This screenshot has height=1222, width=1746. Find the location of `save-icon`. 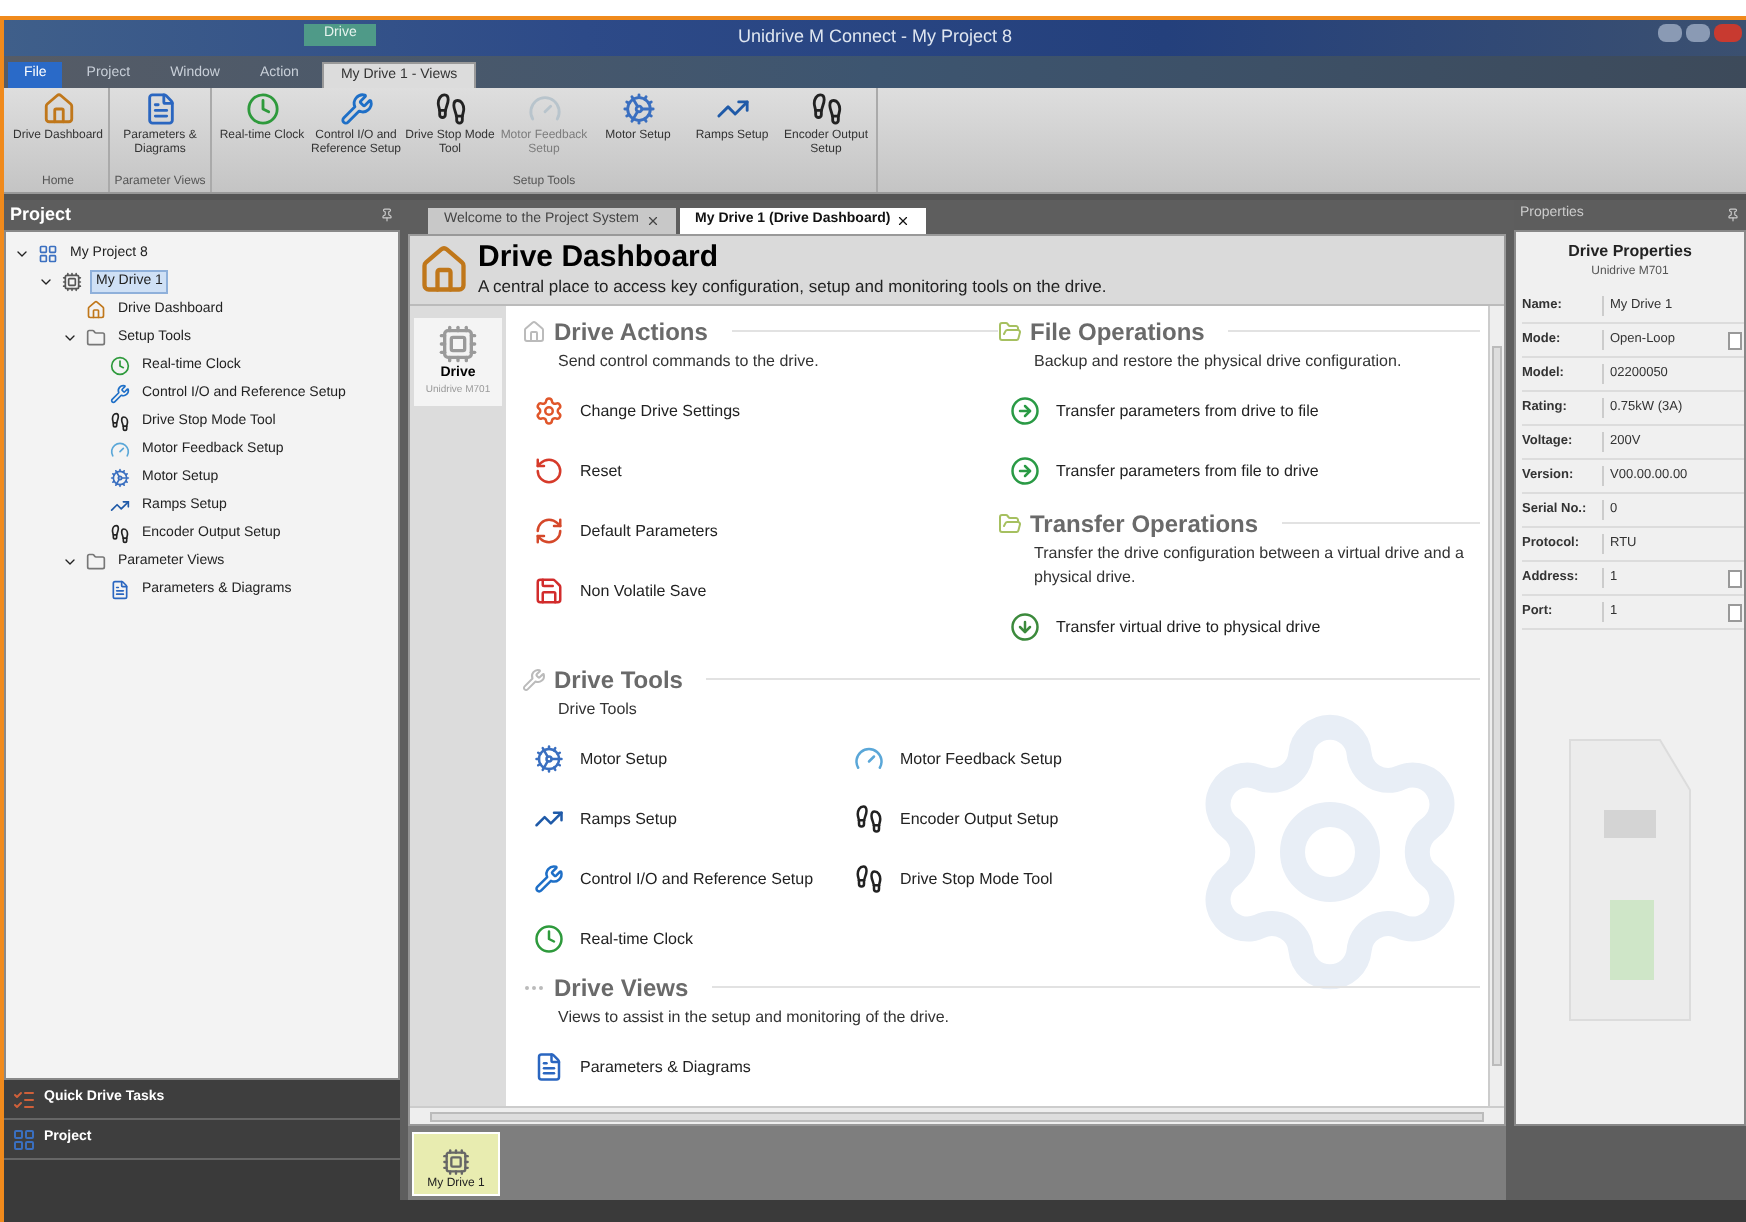

save-icon is located at coordinates (549, 591).